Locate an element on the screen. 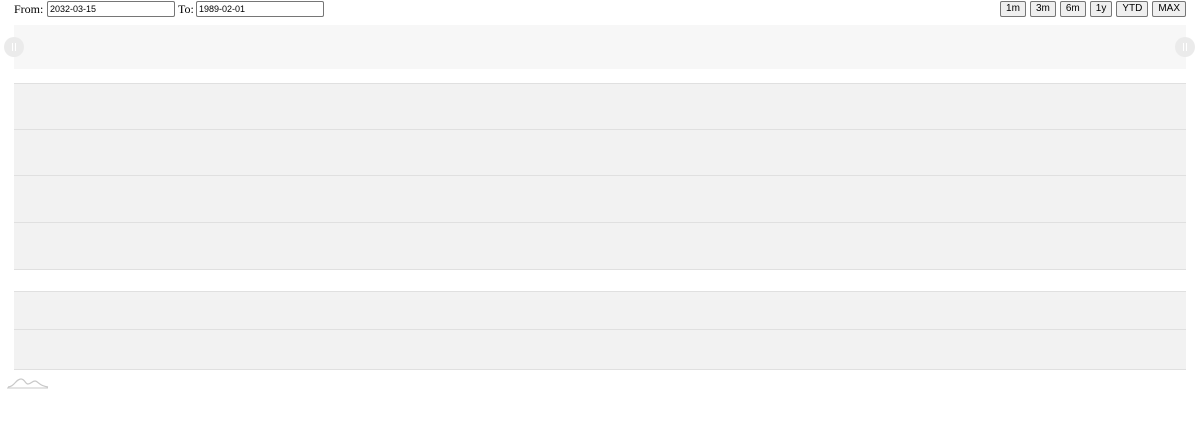 The height and width of the screenshot is (432, 1198). date-range-toolbar: From: To: 1m 3m 6m 1y YTD MAX is located at coordinates (599, 11).